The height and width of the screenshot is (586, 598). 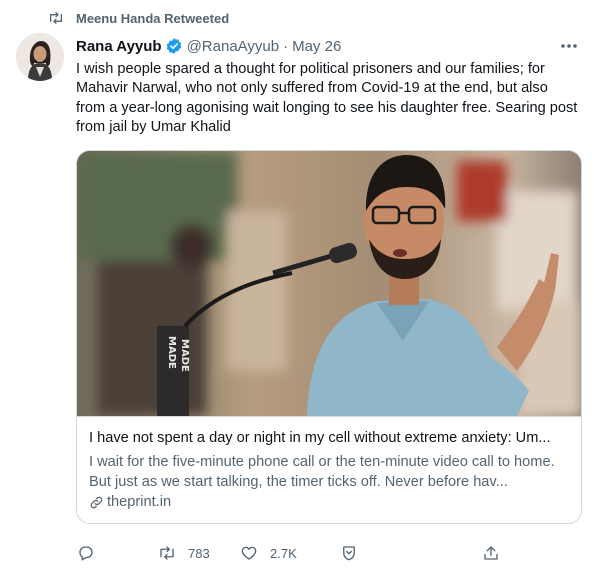 I want to click on bookmark-button, so click(x=349, y=553).